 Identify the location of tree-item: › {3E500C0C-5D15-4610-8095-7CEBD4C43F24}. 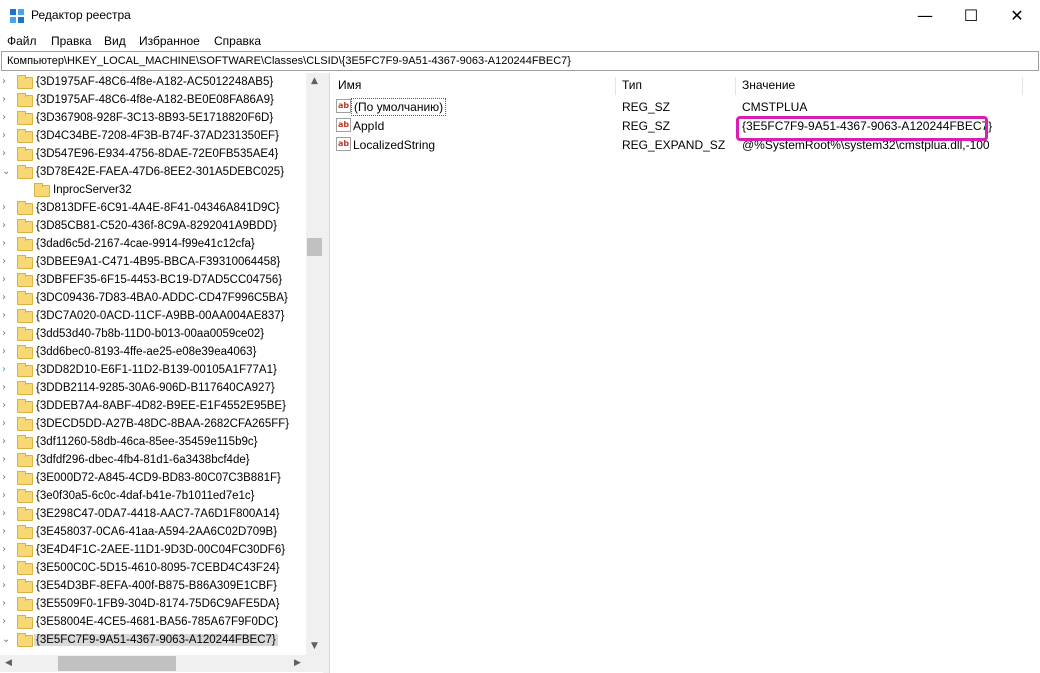
(155, 569).